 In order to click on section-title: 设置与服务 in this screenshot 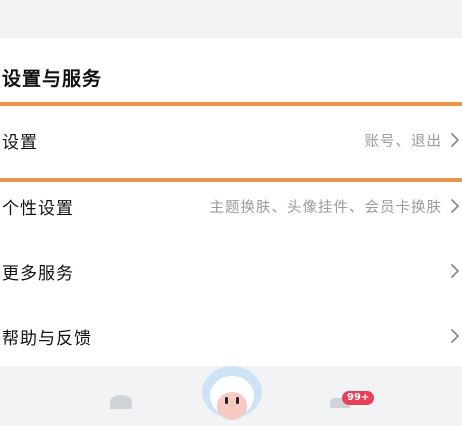, I will do `click(52, 79)`.